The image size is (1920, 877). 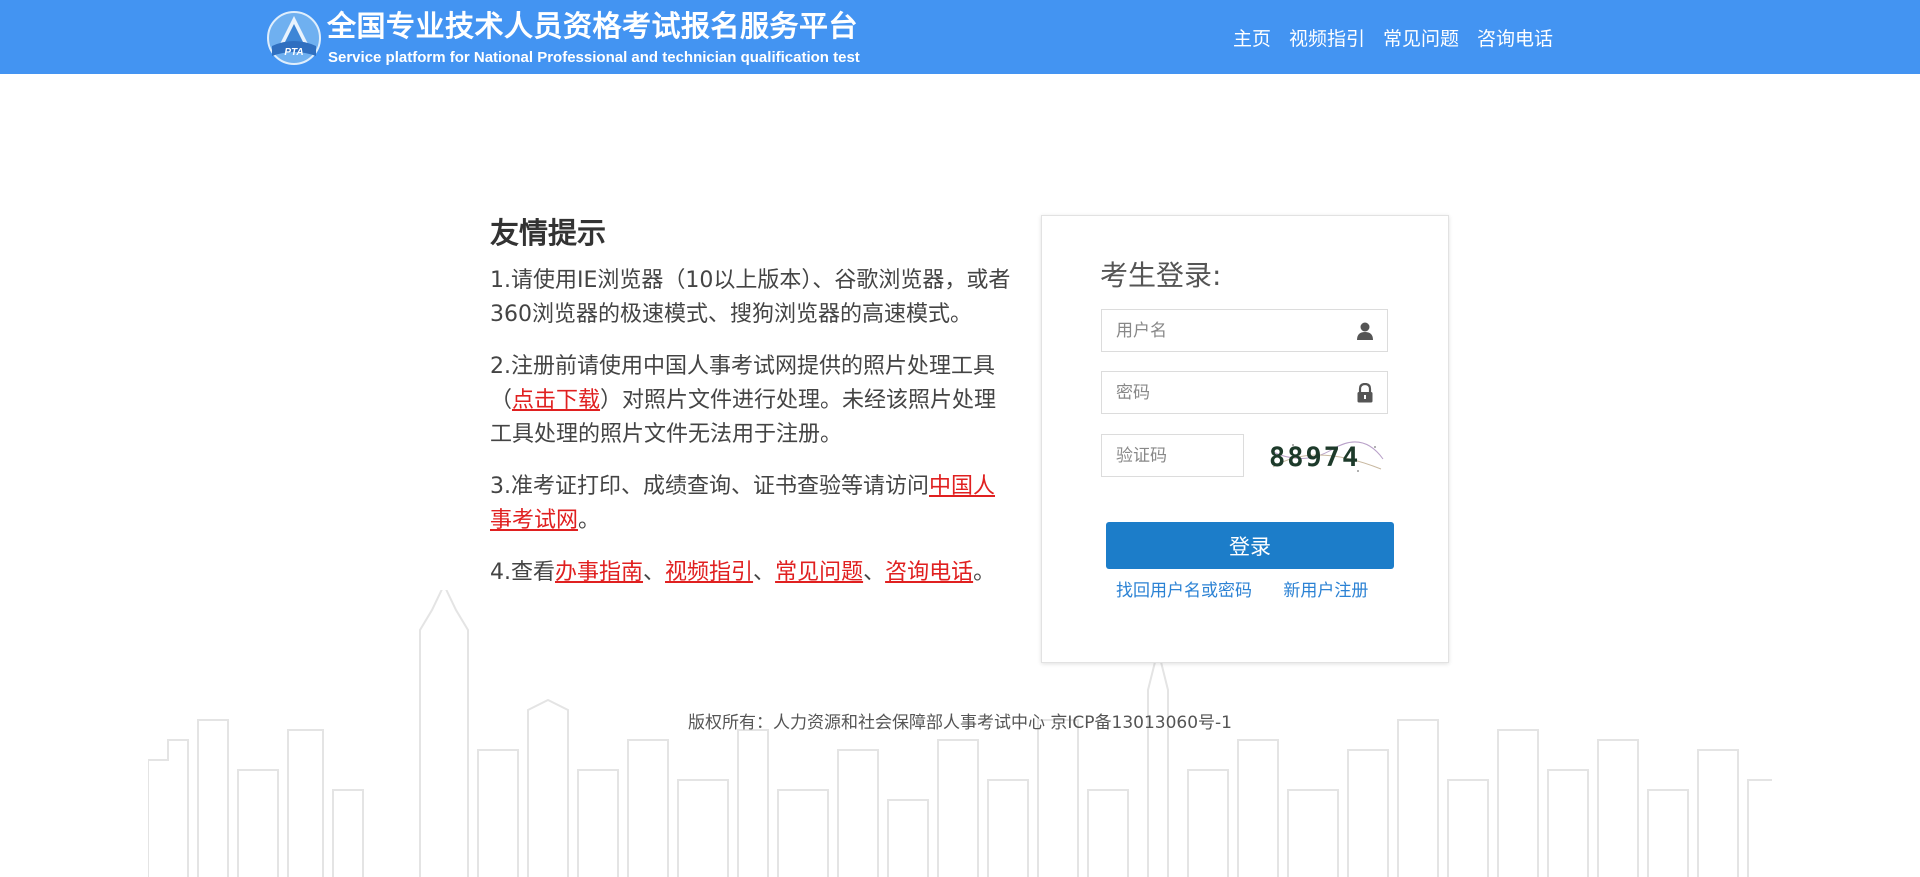 What do you see at coordinates (548, 233) in the screenshot?
I see `tips-heading: 友情提示` at bounding box center [548, 233].